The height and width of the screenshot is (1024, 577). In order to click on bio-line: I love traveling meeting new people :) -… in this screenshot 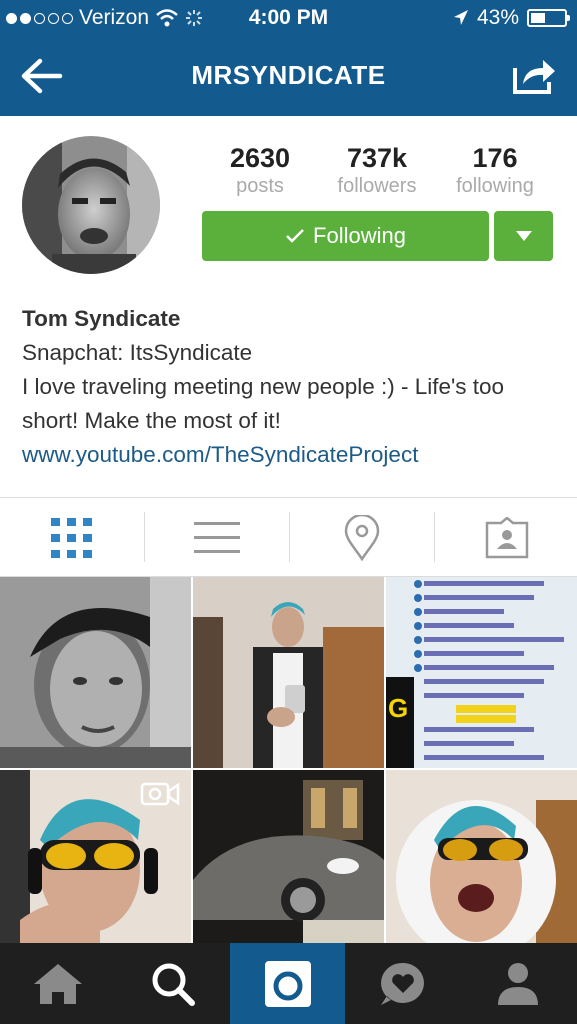, I will do `click(263, 403)`.